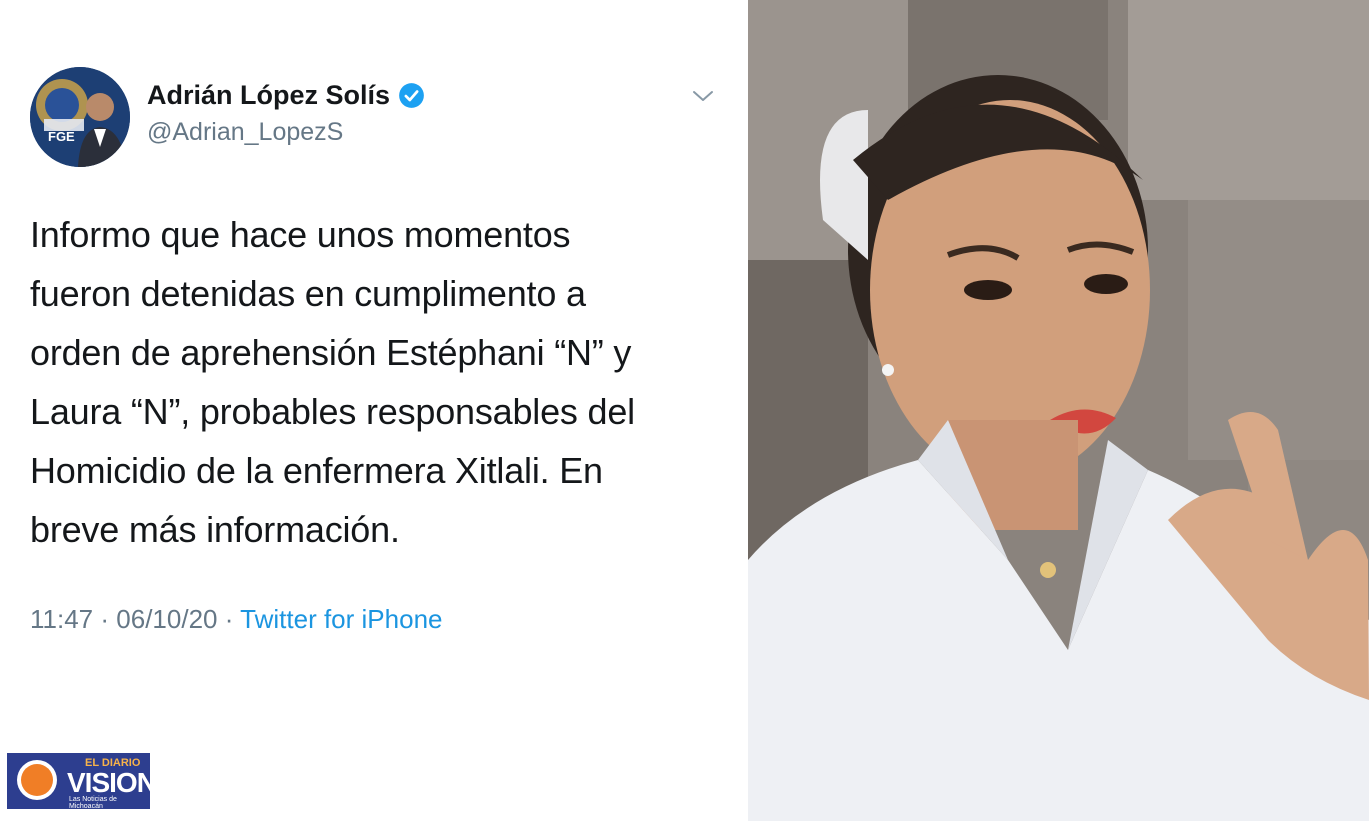 Image resolution: width=1369 pixels, height=821 pixels. Describe the element at coordinates (341, 619) in the screenshot. I see `tweet-source-link: Twitter for iPhone` at that location.